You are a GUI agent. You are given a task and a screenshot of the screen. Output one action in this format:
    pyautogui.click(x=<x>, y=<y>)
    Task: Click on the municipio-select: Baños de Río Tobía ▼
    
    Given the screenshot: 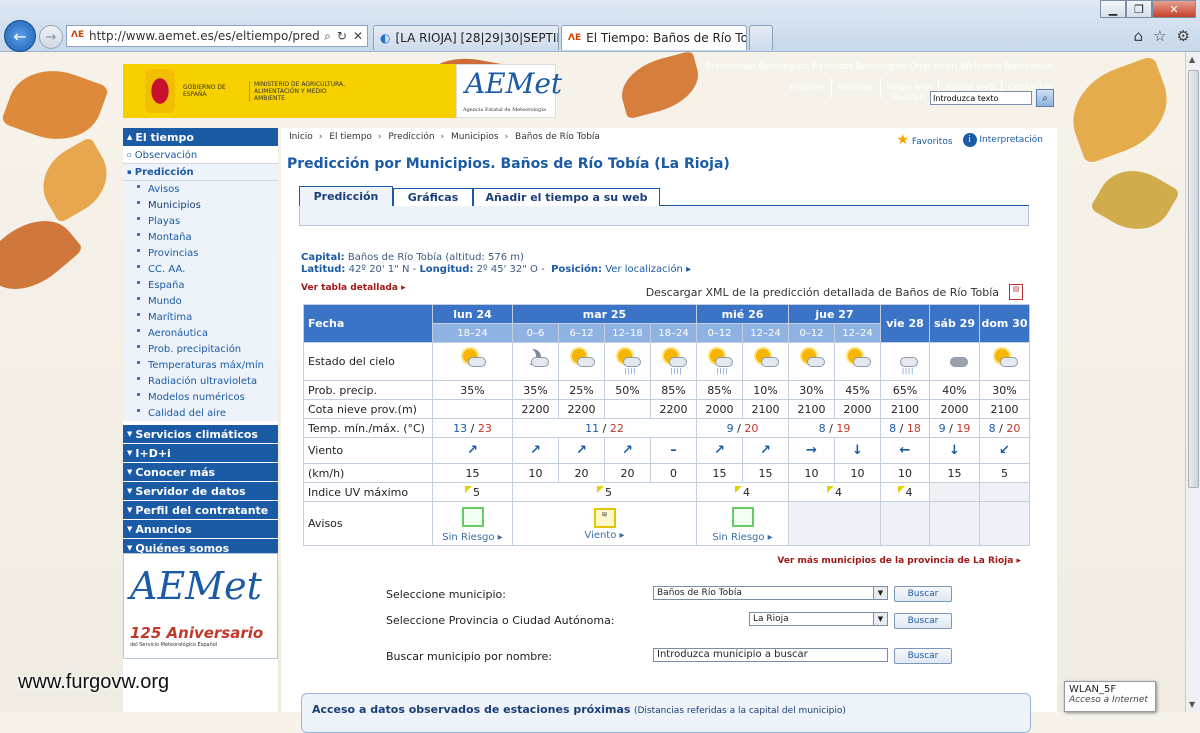 What is the action you would take?
    pyautogui.click(x=770, y=593)
    